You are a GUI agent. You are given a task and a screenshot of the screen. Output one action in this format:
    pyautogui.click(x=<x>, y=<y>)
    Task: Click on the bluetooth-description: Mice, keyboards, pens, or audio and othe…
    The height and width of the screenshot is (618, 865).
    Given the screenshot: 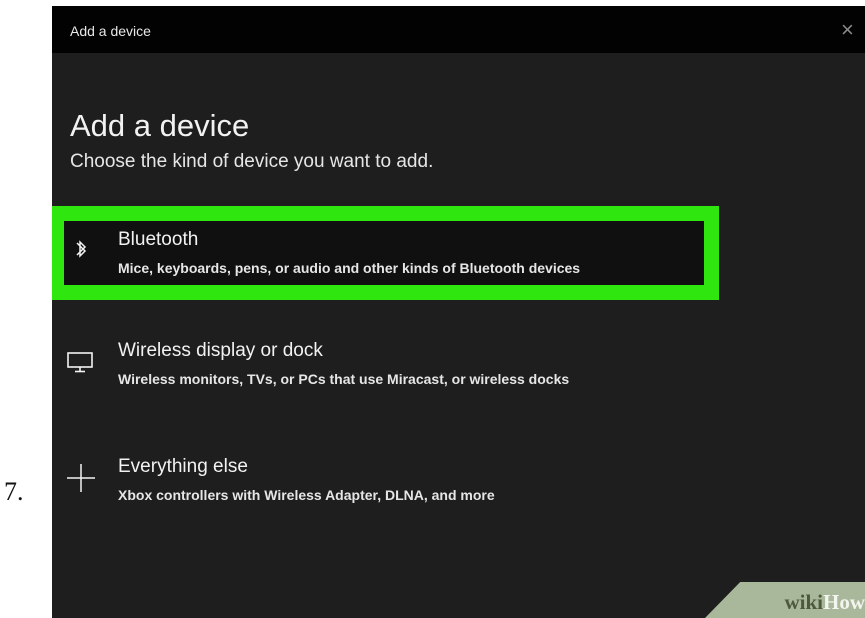 What is the action you would take?
    pyautogui.click(x=349, y=268)
    